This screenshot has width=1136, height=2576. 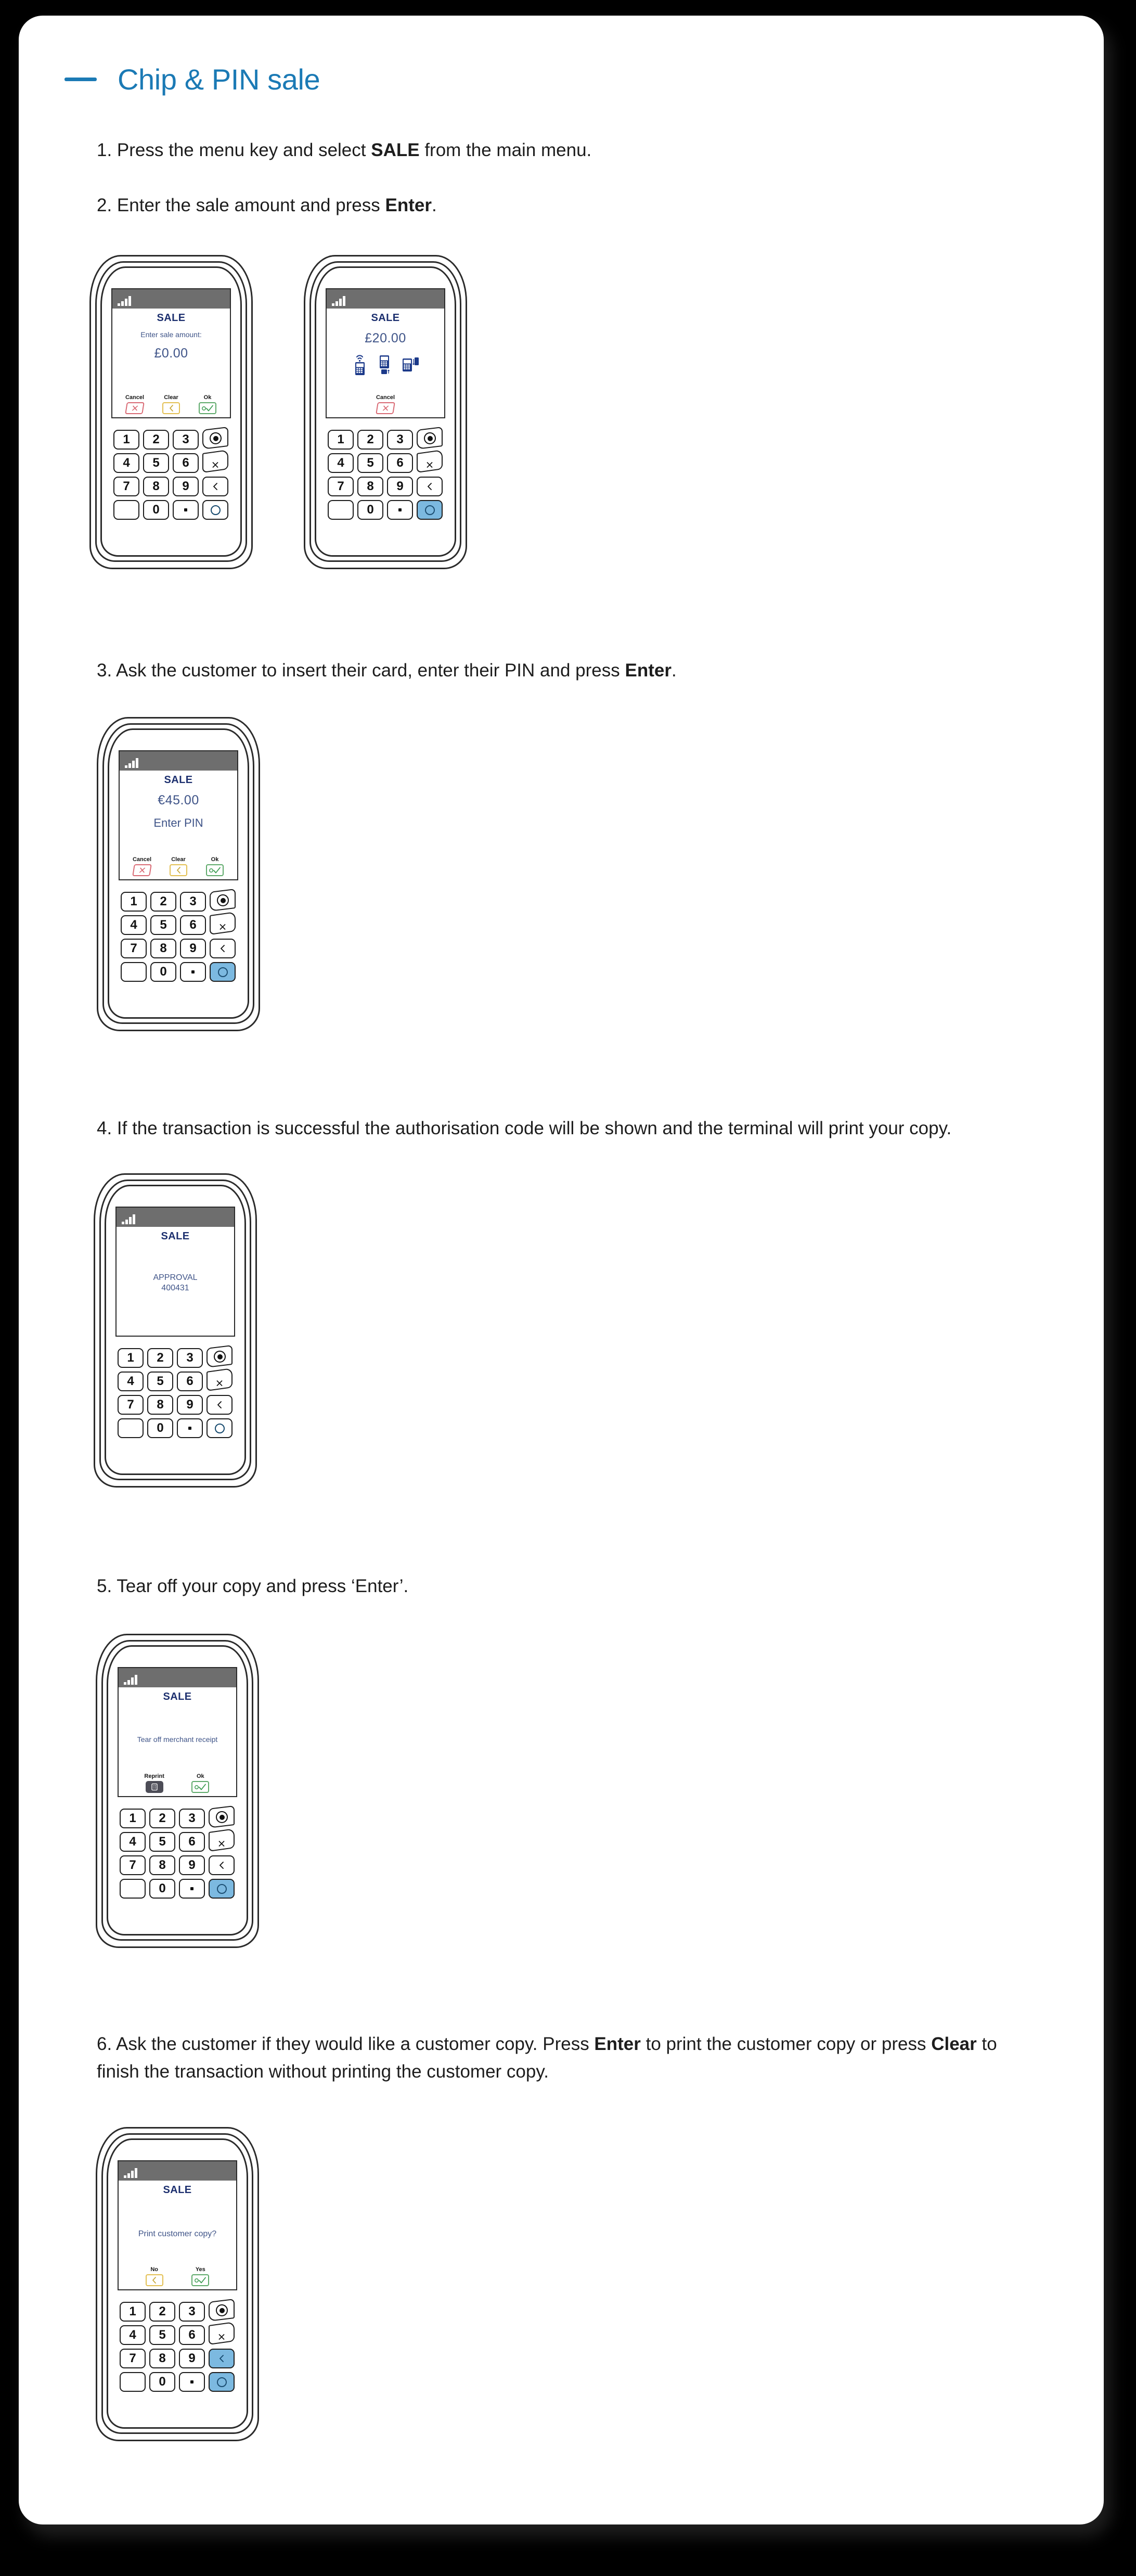 I want to click on softkey-no: No, so click(x=155, y=2276).